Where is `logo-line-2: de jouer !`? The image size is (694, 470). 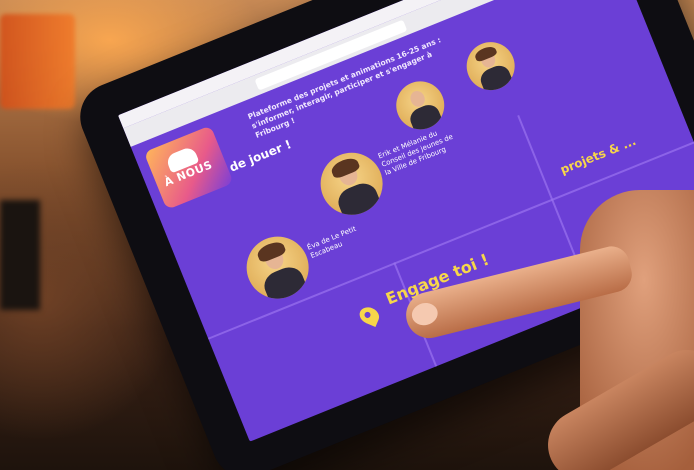
logo-line-2: de jouer ! is located at coordinates (260, 156).